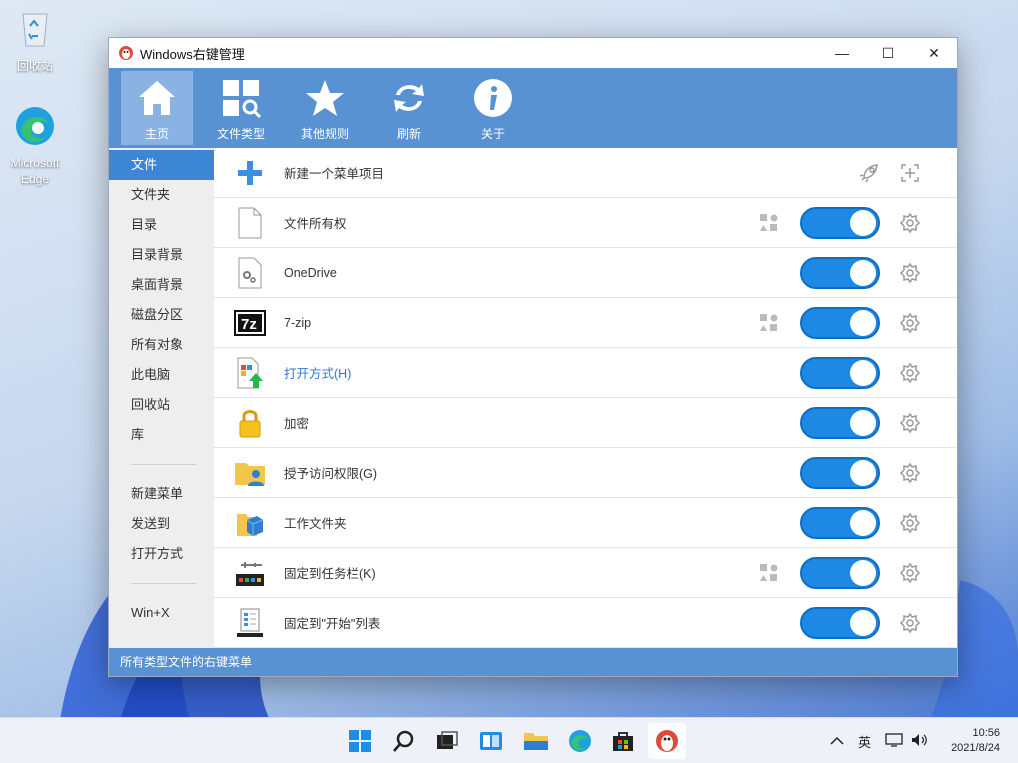  Describe the element at coordinates (360, 741) in the screenshot. I see `start-button` at that location.